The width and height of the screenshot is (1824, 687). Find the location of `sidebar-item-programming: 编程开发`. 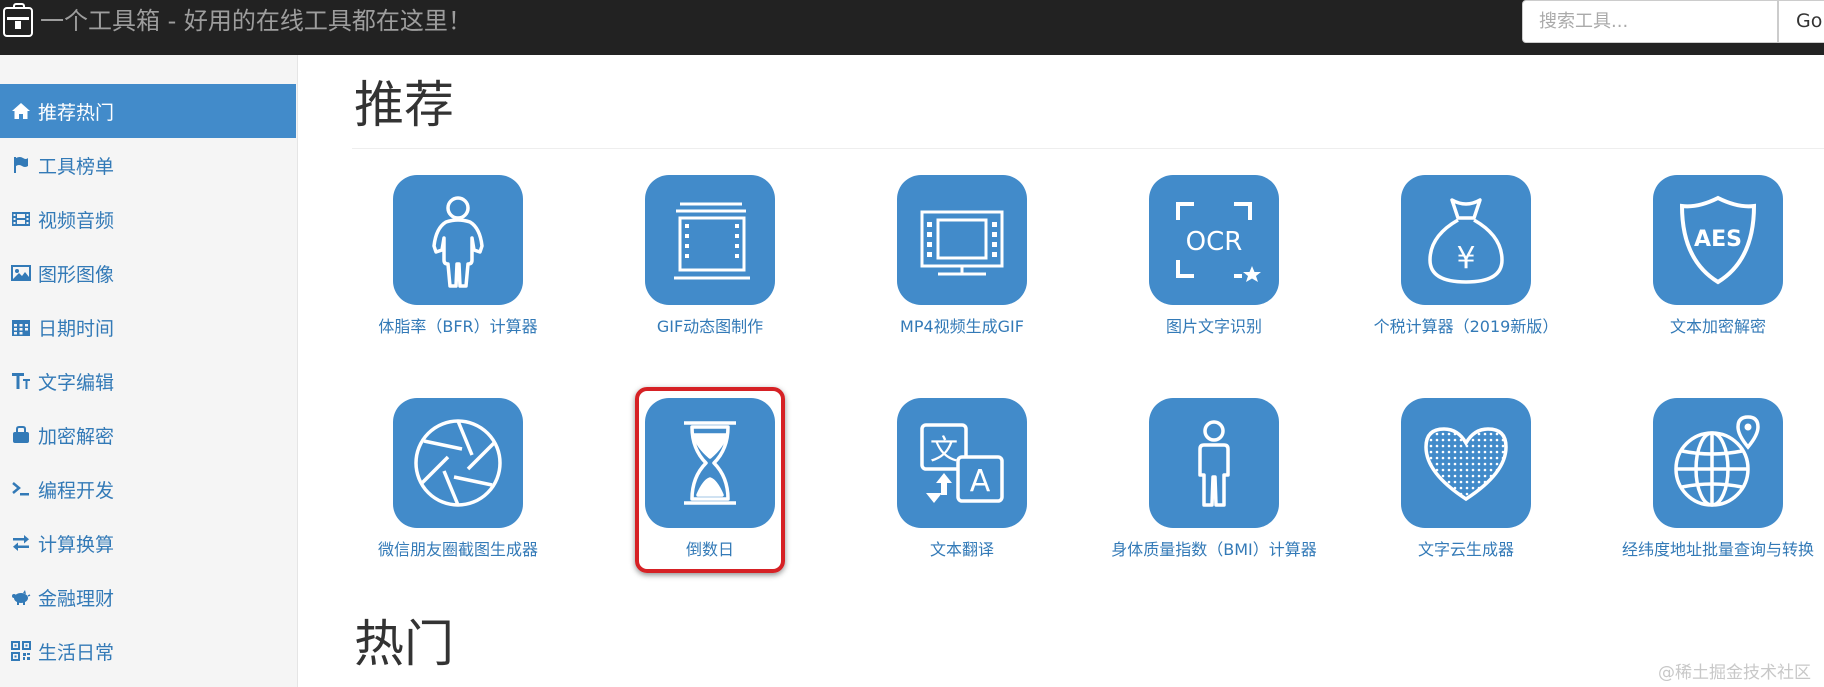

sidebar-item-programming: 编程开发 is located at coordinates (148, 489).